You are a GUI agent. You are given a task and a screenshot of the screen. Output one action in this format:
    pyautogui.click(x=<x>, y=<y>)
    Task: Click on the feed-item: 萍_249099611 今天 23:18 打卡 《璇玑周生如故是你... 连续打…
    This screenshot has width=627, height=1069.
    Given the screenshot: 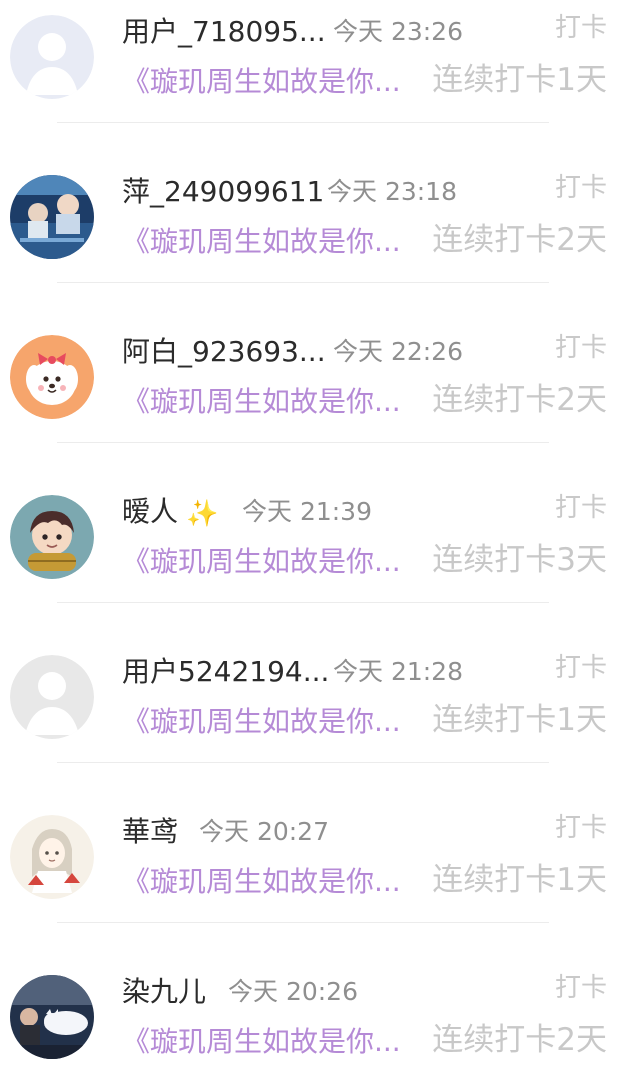 What is the action you would take?
    pyautogui.click(x=313, y=240)
    